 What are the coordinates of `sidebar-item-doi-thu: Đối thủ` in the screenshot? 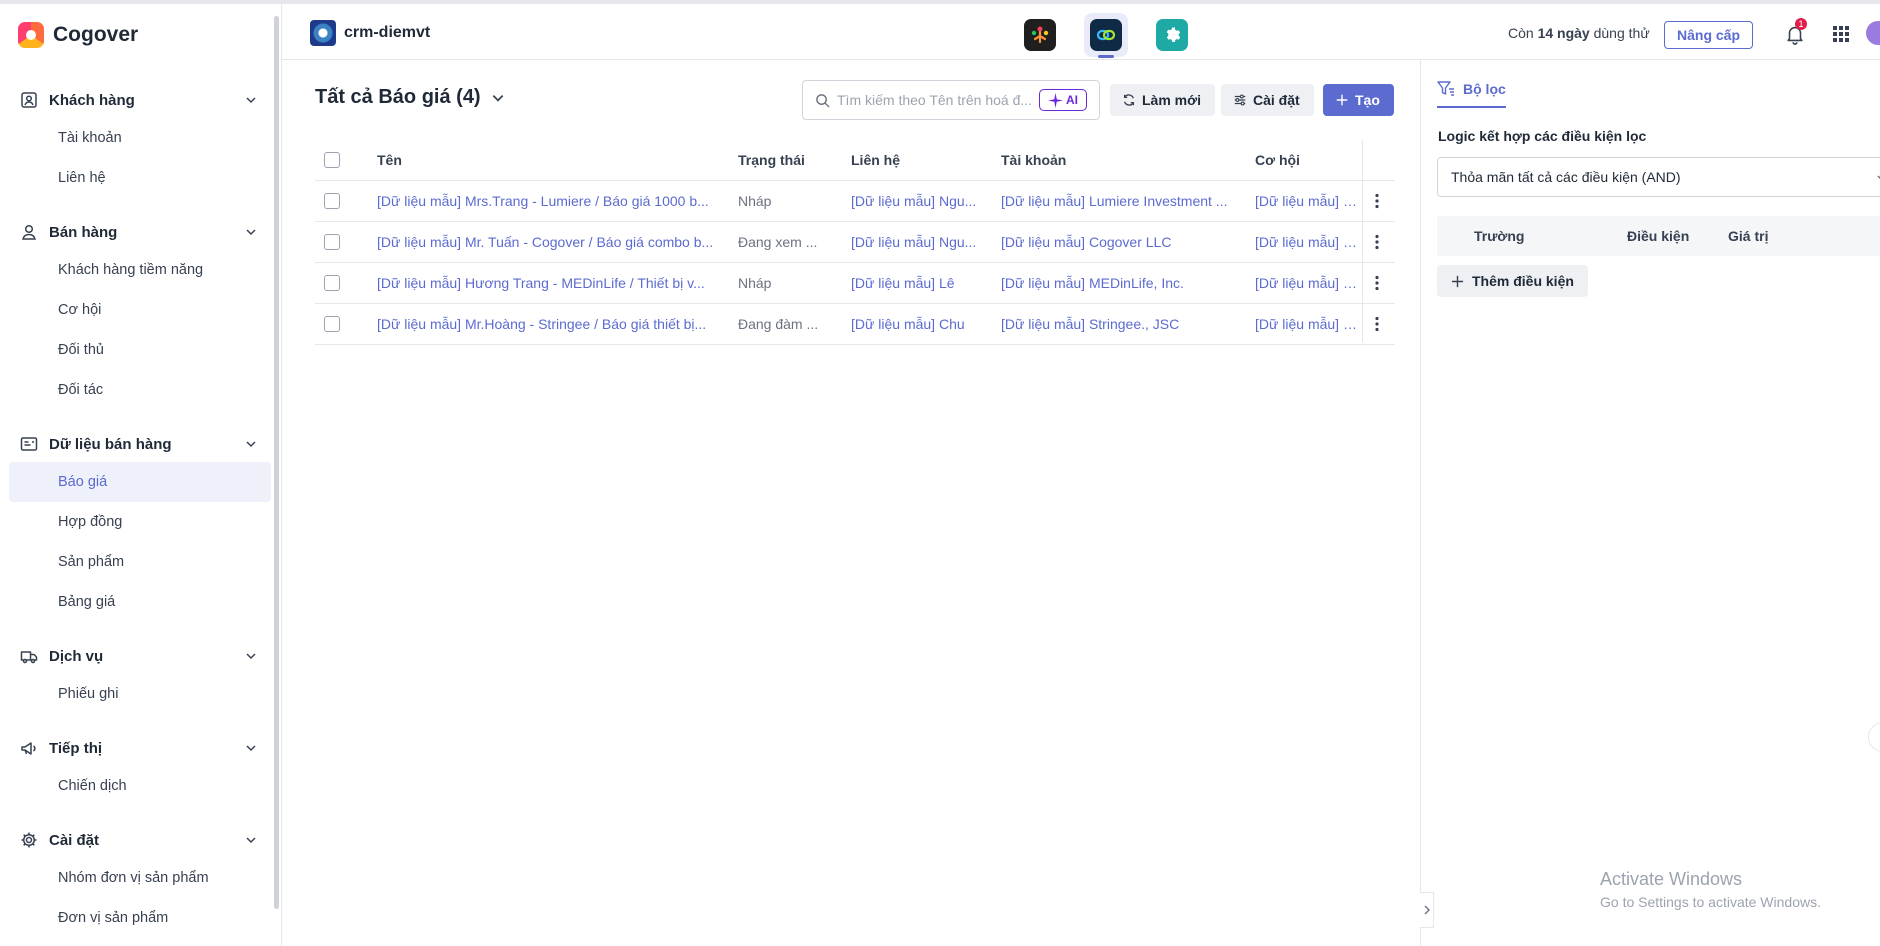 It's located at (140, 350).